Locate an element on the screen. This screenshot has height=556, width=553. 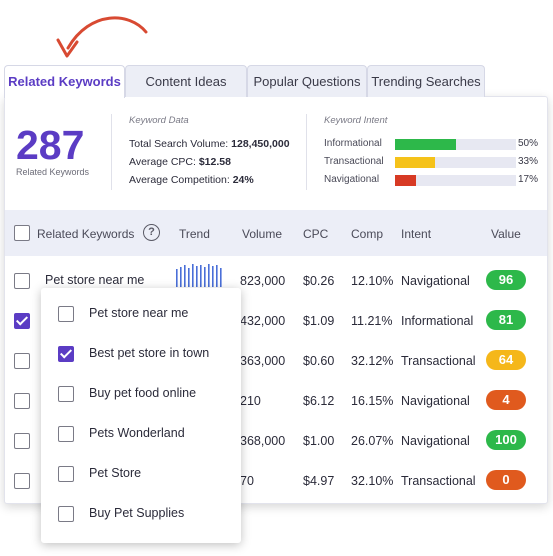
trend-sparkline is located at coordinates (199, 275).